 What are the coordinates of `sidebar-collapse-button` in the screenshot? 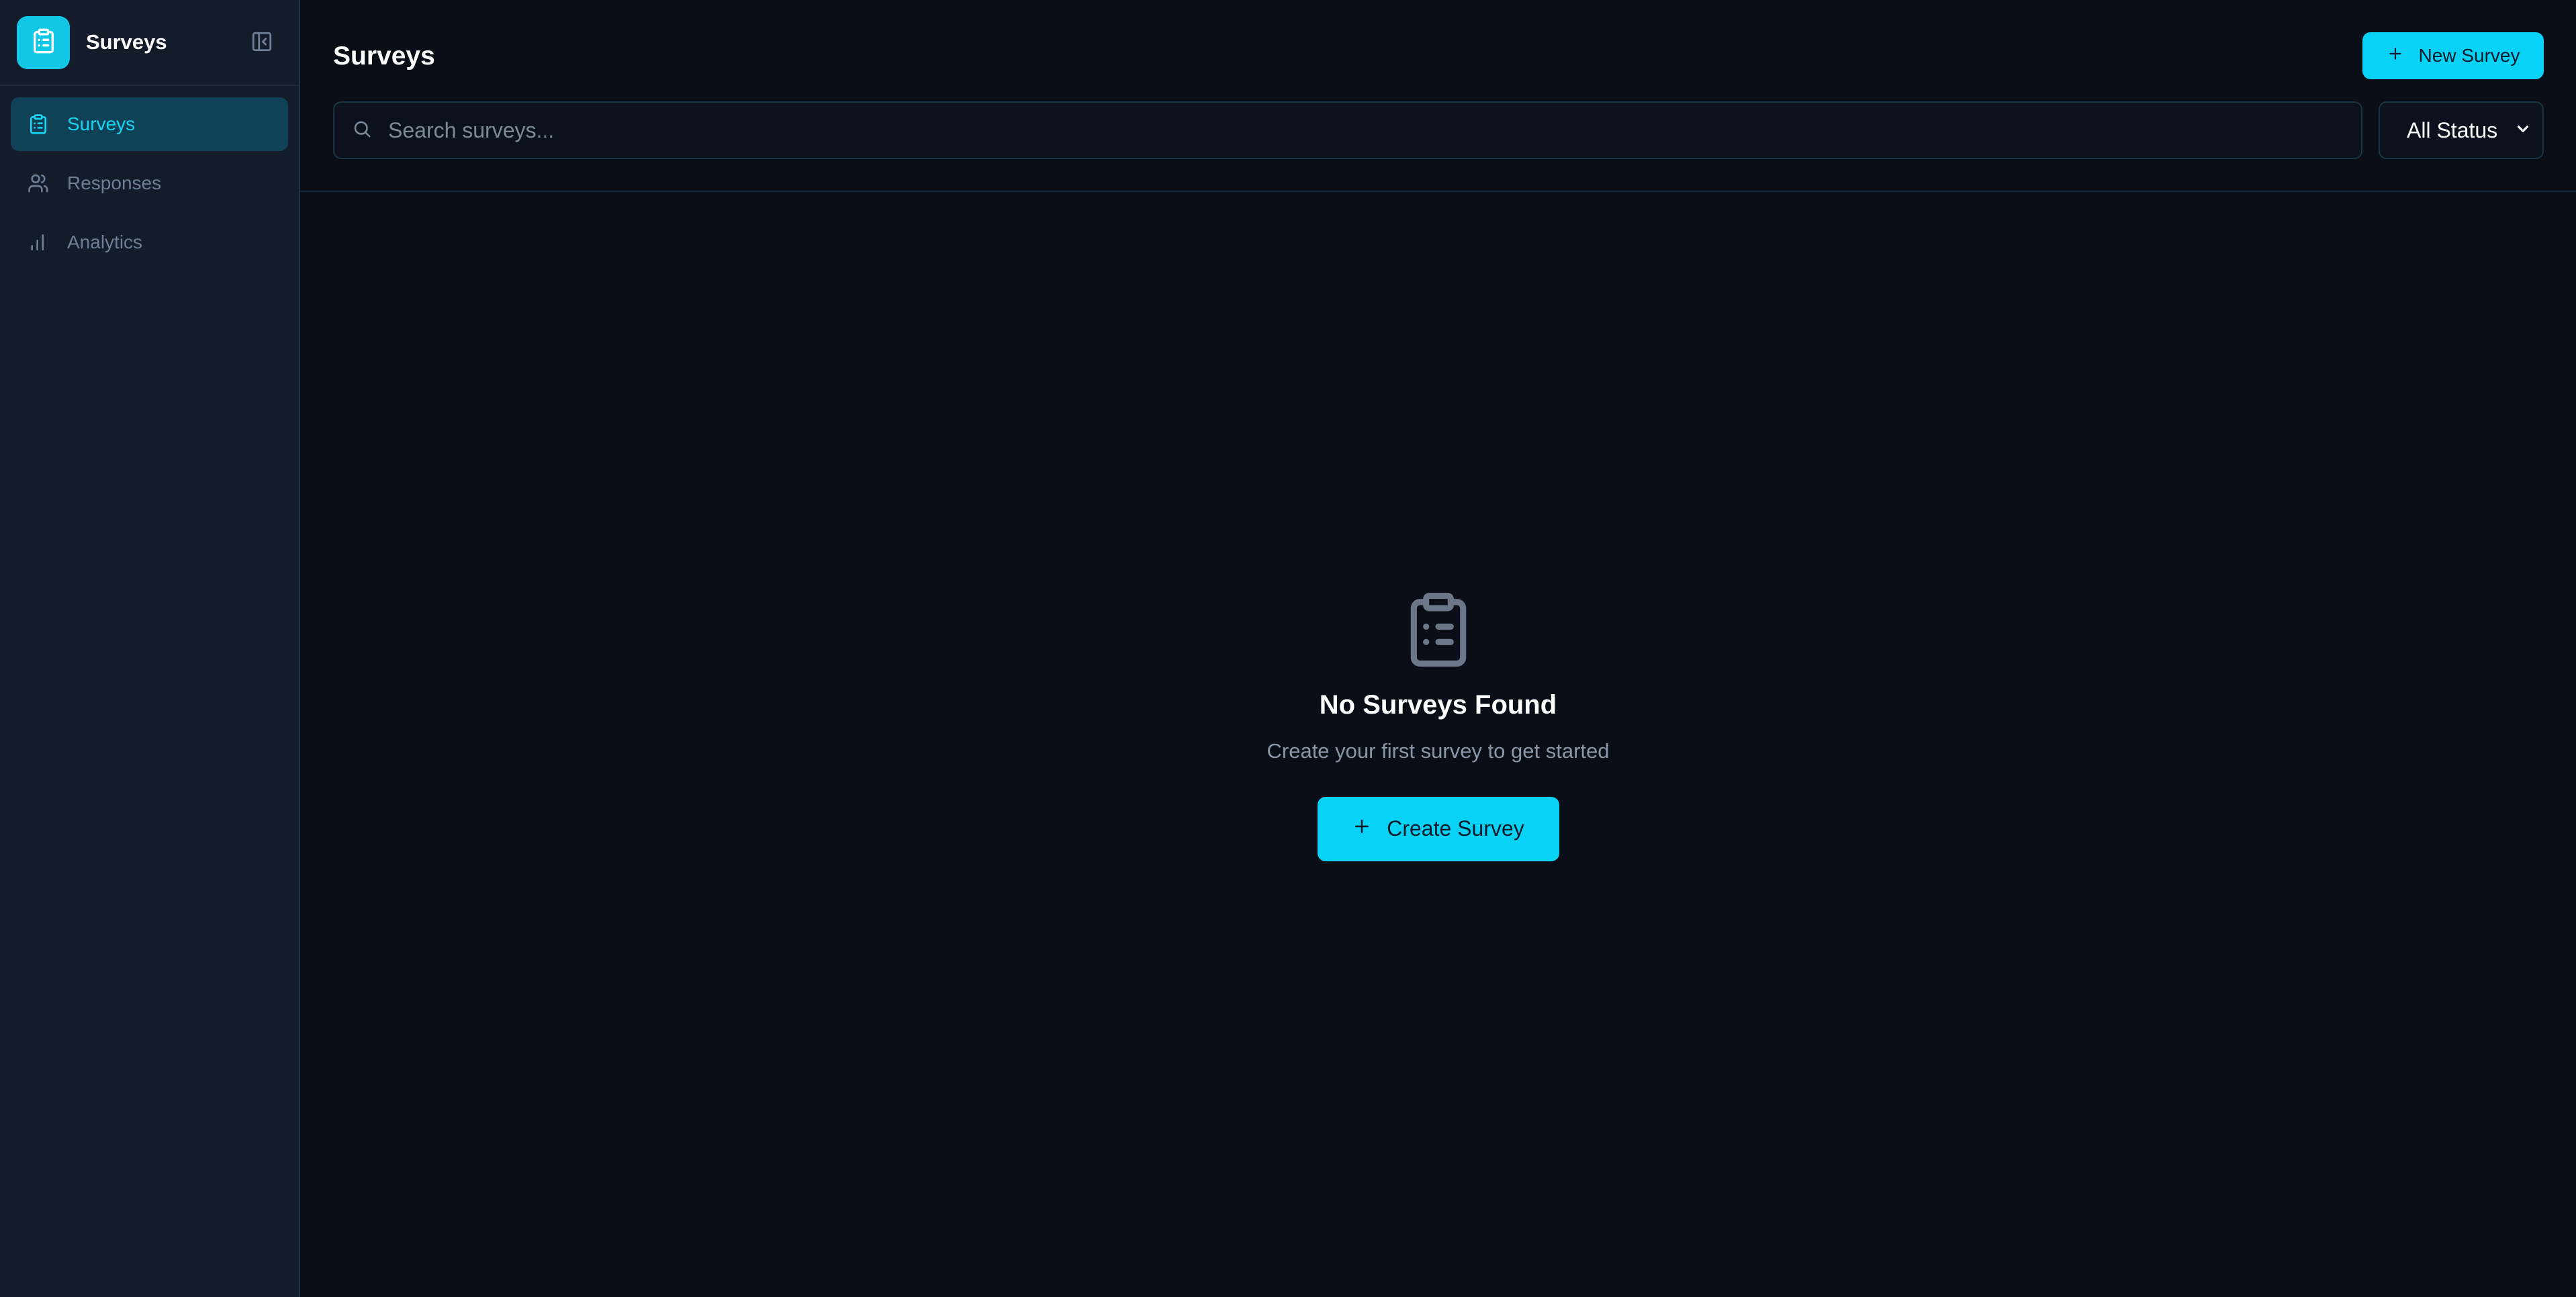 It's located at (261, 43).